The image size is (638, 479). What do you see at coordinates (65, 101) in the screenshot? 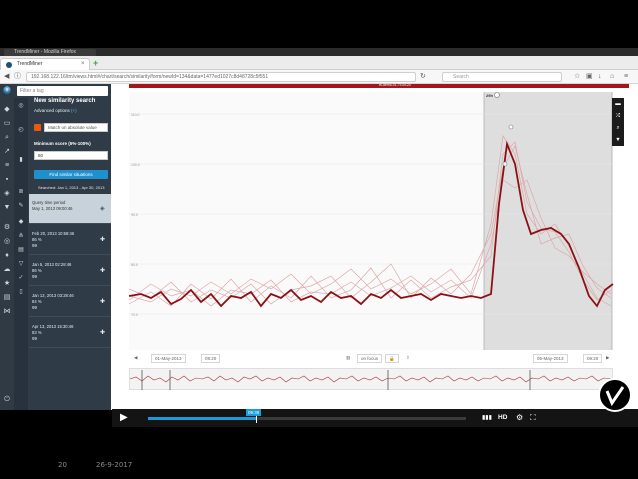
I see `panel-title: New similarity search` at bounding box center [65, 101].